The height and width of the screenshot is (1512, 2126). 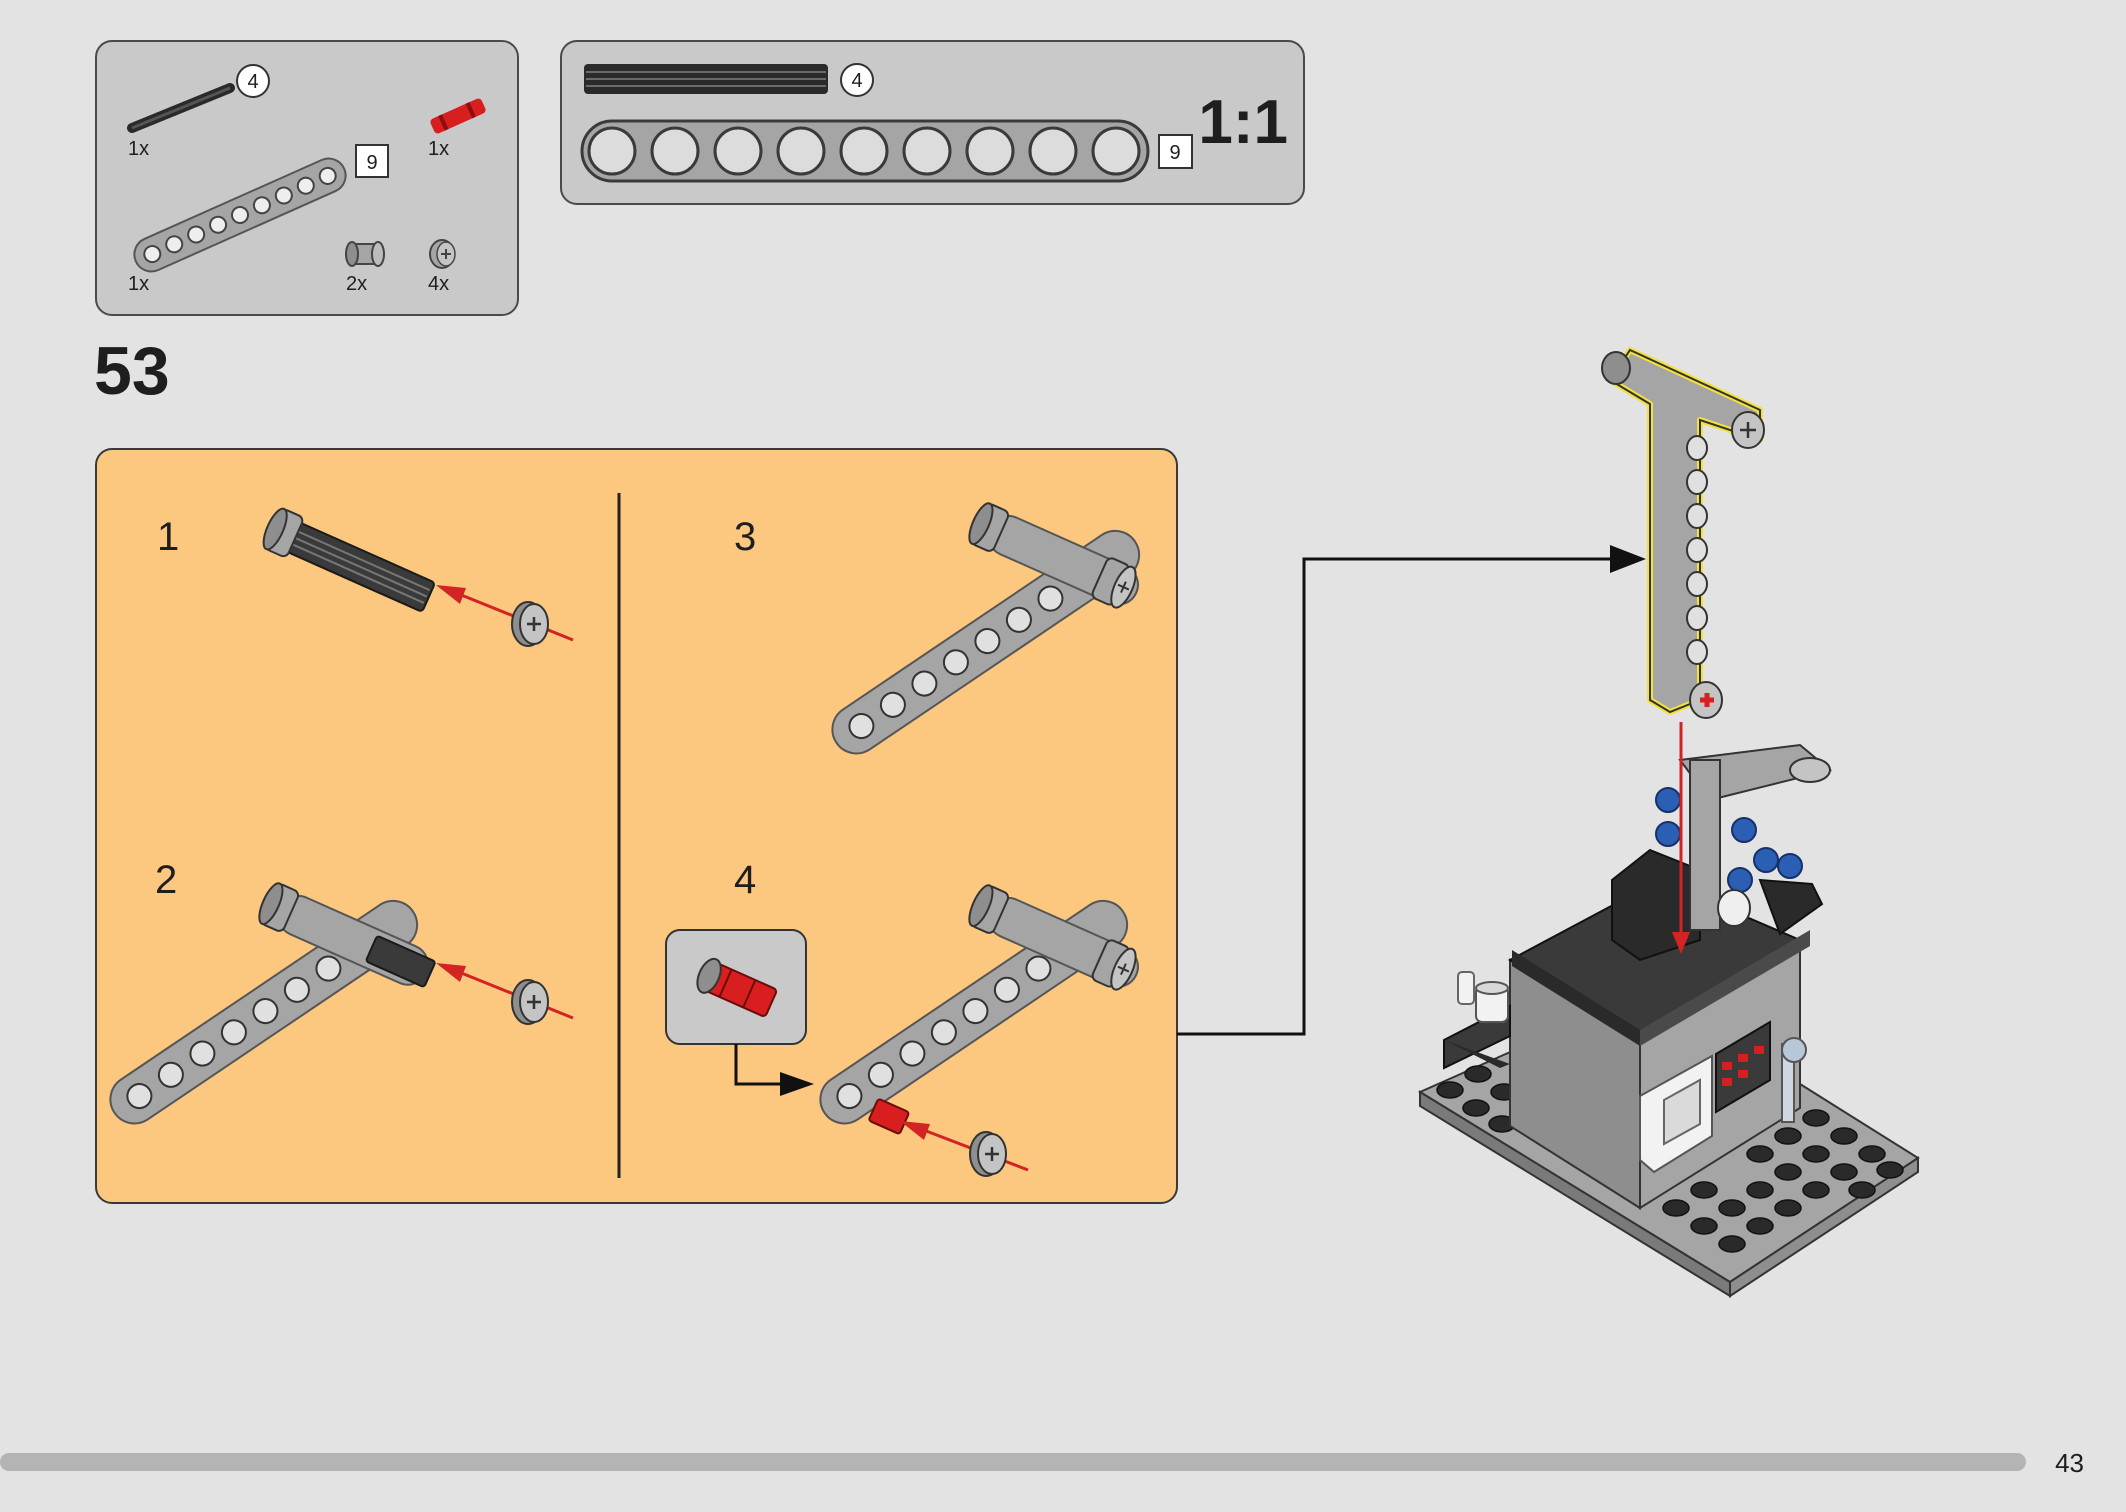 What do you see at coordinates (865, 151) in the screenshot?
I see `beam-scale-image` at bounding box center [865, 151].